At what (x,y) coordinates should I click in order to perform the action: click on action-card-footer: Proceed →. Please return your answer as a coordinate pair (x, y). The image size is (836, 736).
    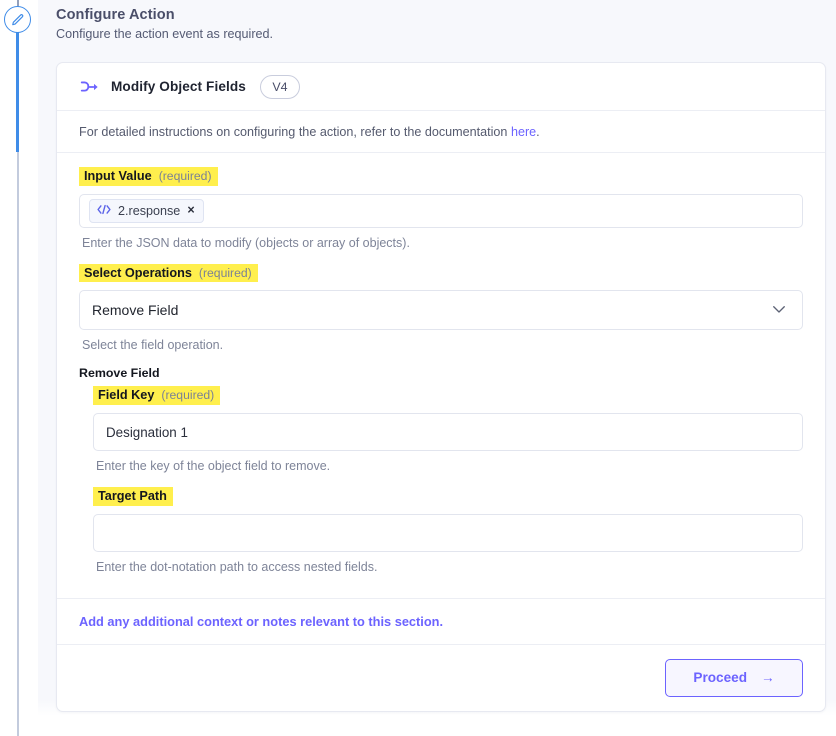
    Looking at the image, I should click on (441, 677).